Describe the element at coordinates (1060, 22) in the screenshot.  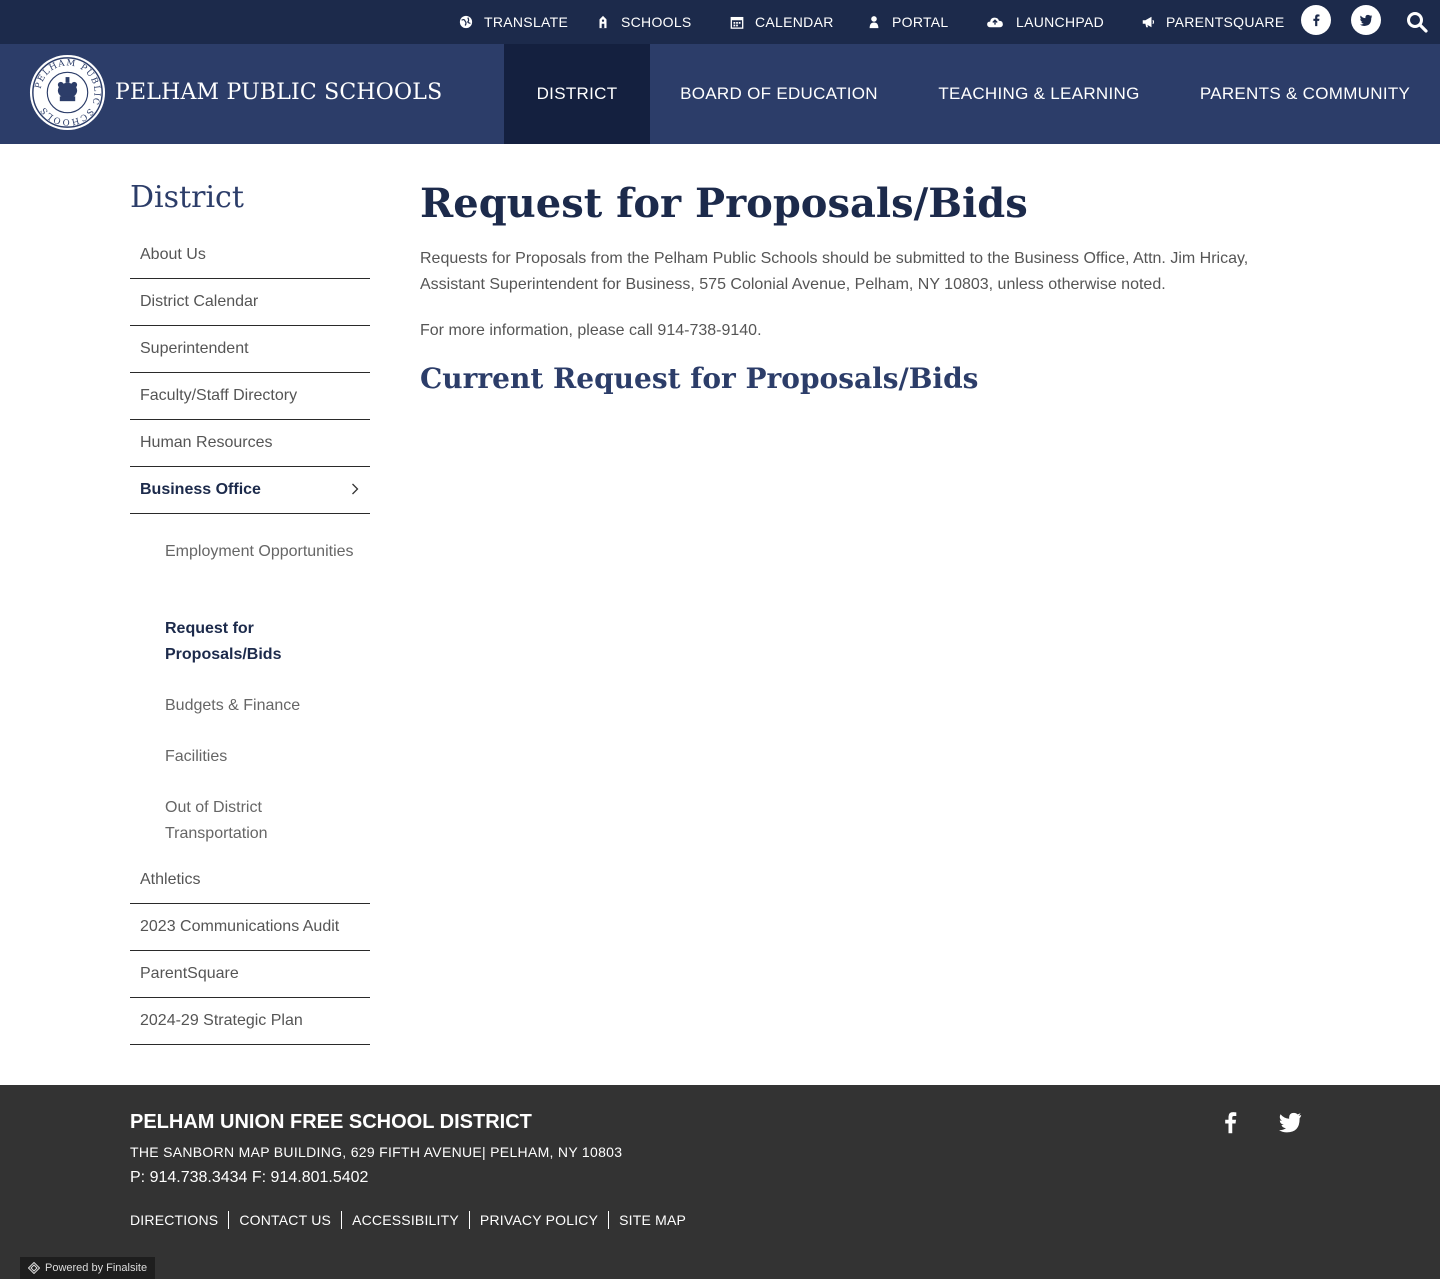
I see `launchpad-label: LAUNCHPAD` at that location.